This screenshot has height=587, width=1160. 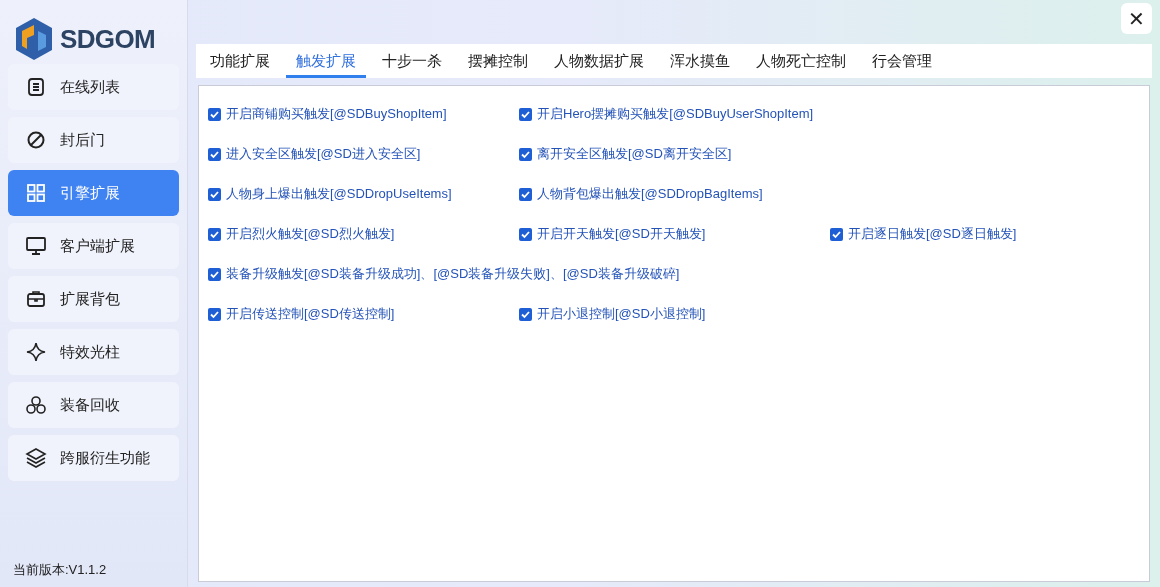 I want to click on checkbox-label: 开启商铺购买触发[@SDBuyShopItem], so click(x=336, y=114).